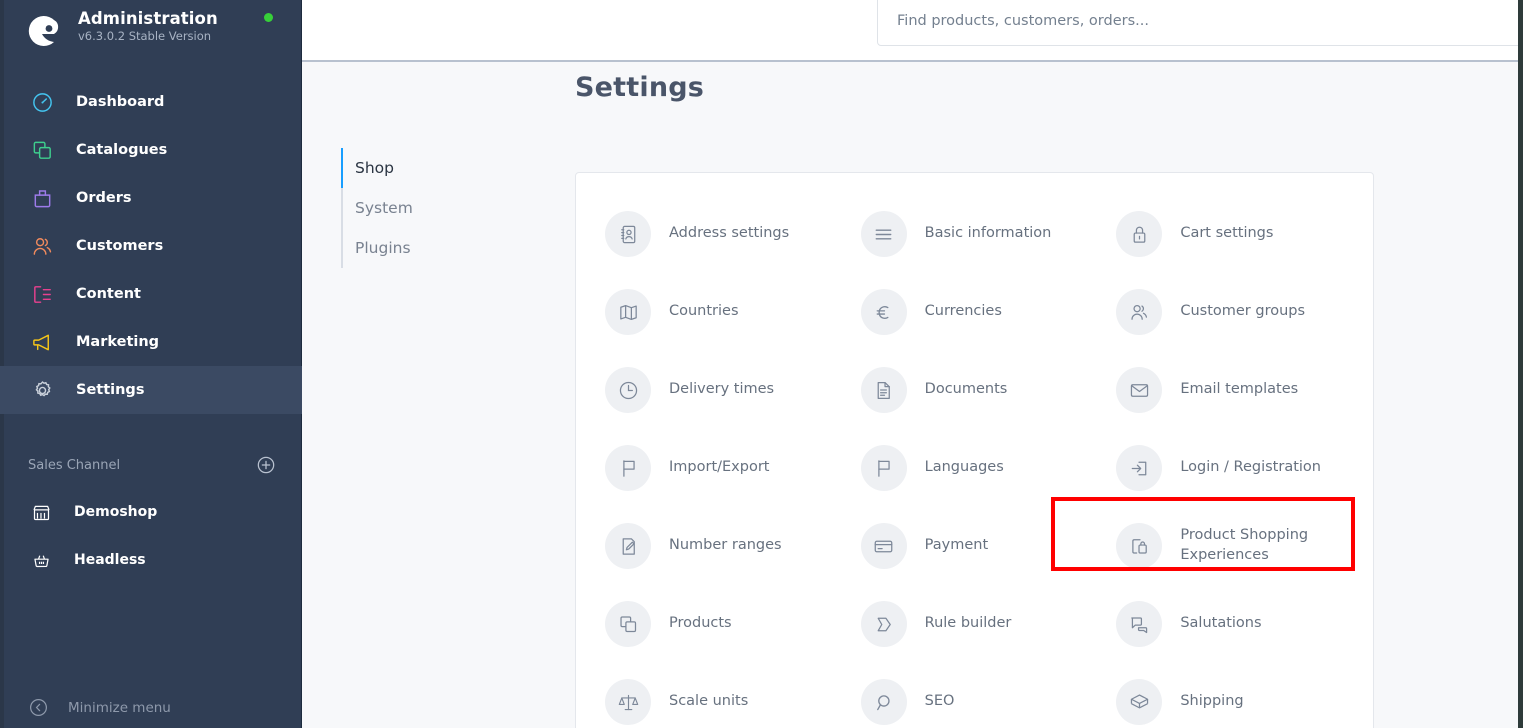 The height and width of the screenshot is (728, 1523). Describe the element at coordinates (1239, 389) in the screenshot. I see `settings-tile-label: Email templates` at that location.